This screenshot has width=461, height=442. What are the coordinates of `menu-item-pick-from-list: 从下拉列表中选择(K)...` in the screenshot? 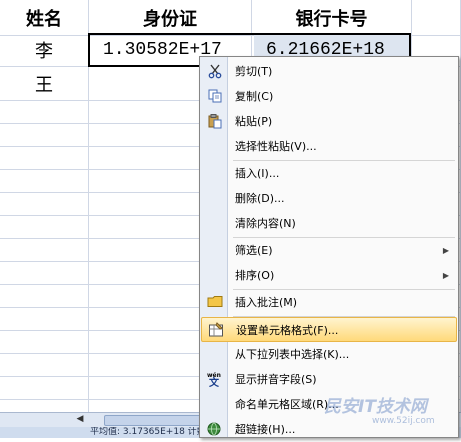 It's located at (329, 354).